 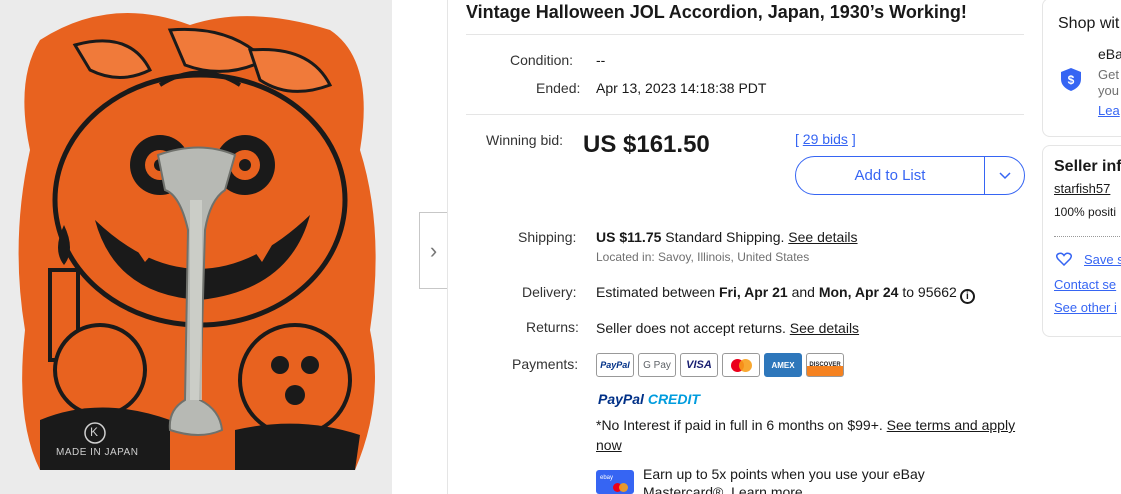 What do you see at coordinates (753, 292) in the screenshot?
I see `delivery-start: Fri, Apr 21` at bounding box center [753, 292].